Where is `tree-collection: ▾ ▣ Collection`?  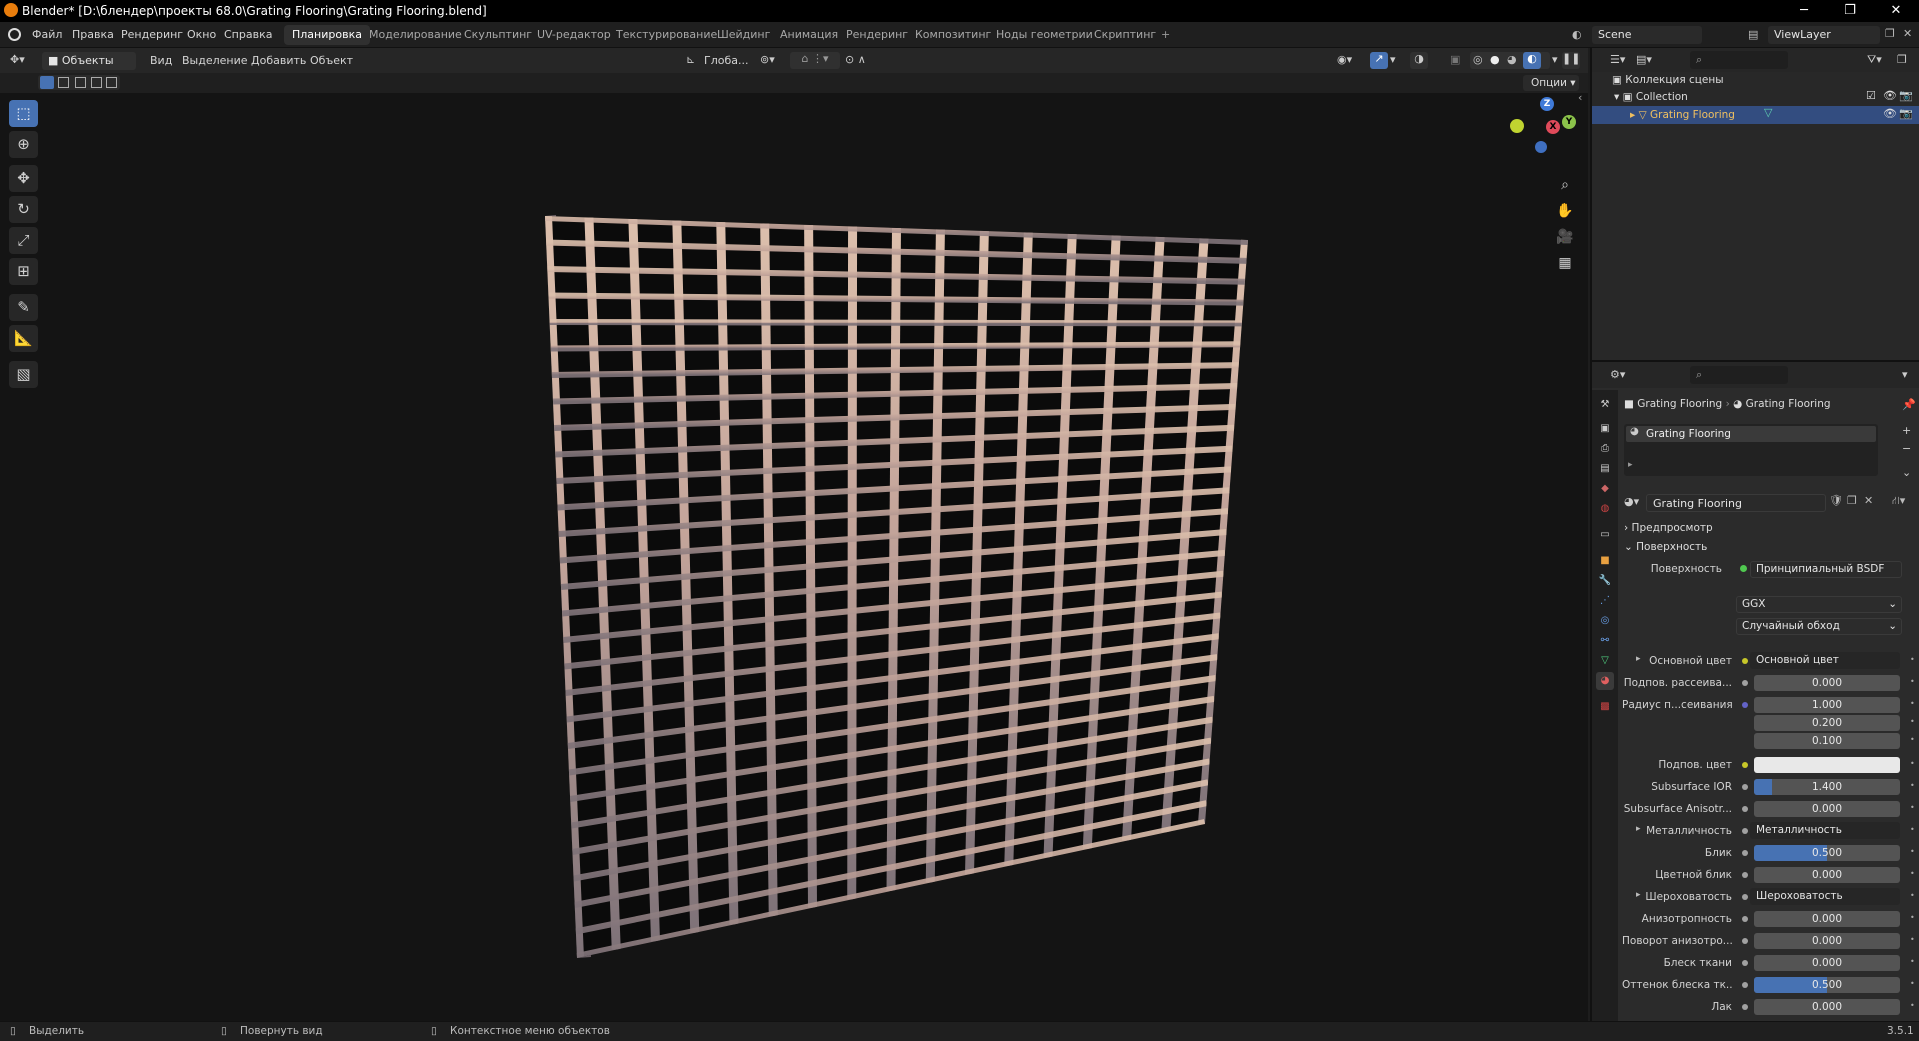 tree-collection: ▾ ▣ Collection is located at coordinates (1651, 97).